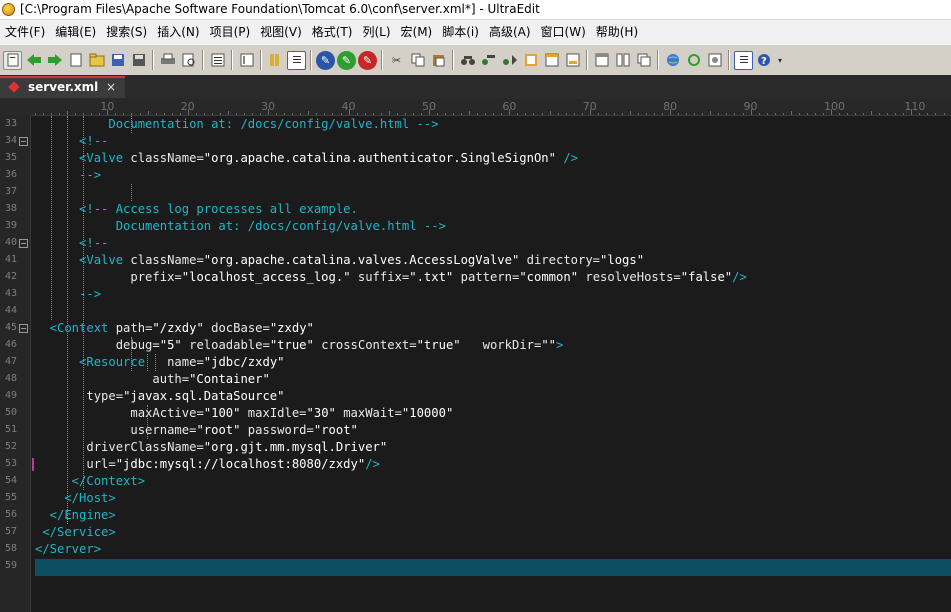 The width and height of the screenshot is (951, 612). Describe the element at coordinates (563, 32) in the screenshot. I see `menu-window: 窗口(W)` at that location.